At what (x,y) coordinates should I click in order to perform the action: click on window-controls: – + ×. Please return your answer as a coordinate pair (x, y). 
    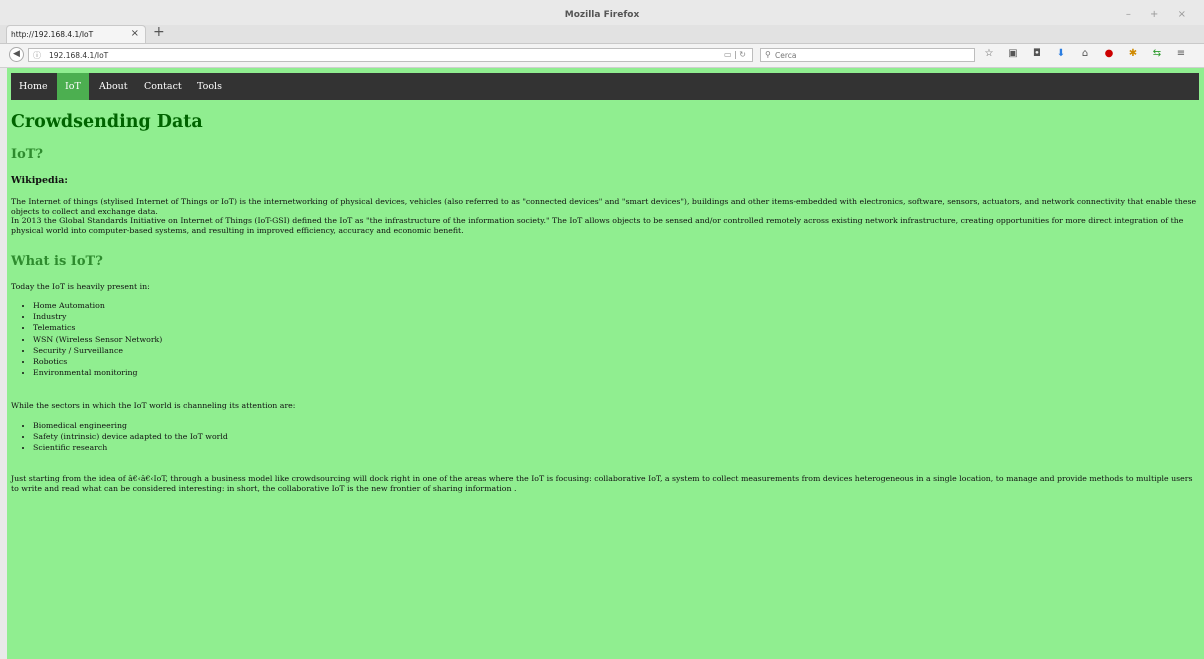
    Looking at the image, I should click on (1160, 14).